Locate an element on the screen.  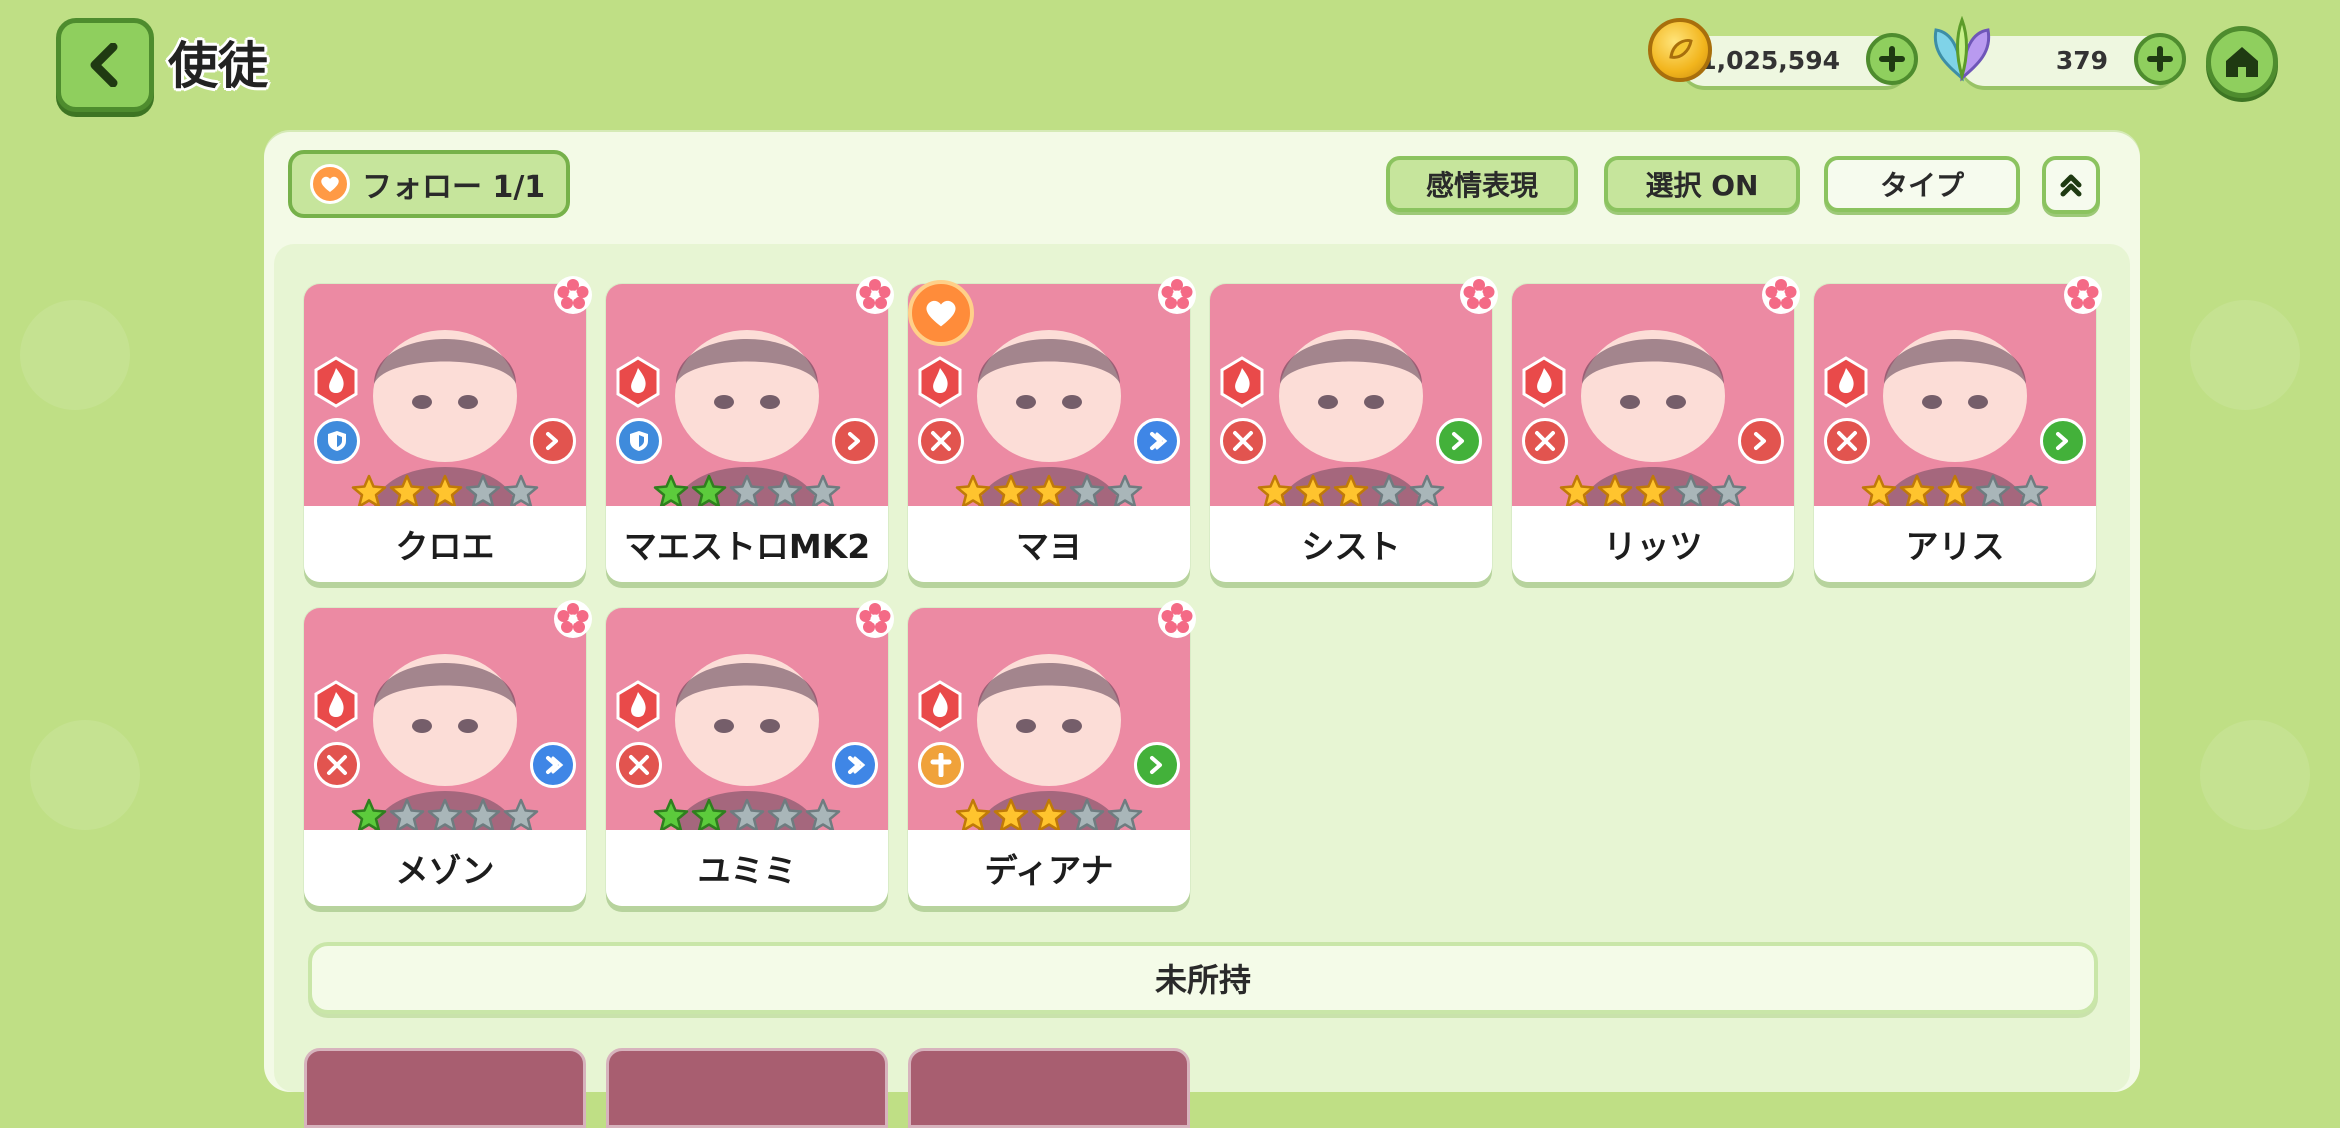
double-chevron-up-icon is located at coordinates (2071, 185).